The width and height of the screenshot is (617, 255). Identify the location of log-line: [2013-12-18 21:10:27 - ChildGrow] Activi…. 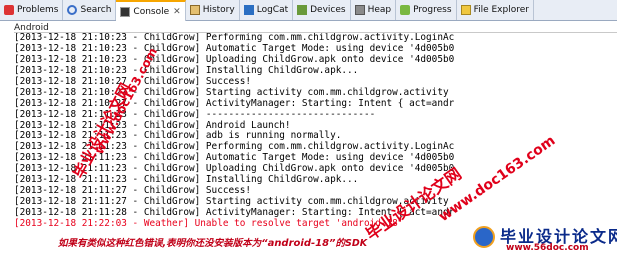
(234, 103).